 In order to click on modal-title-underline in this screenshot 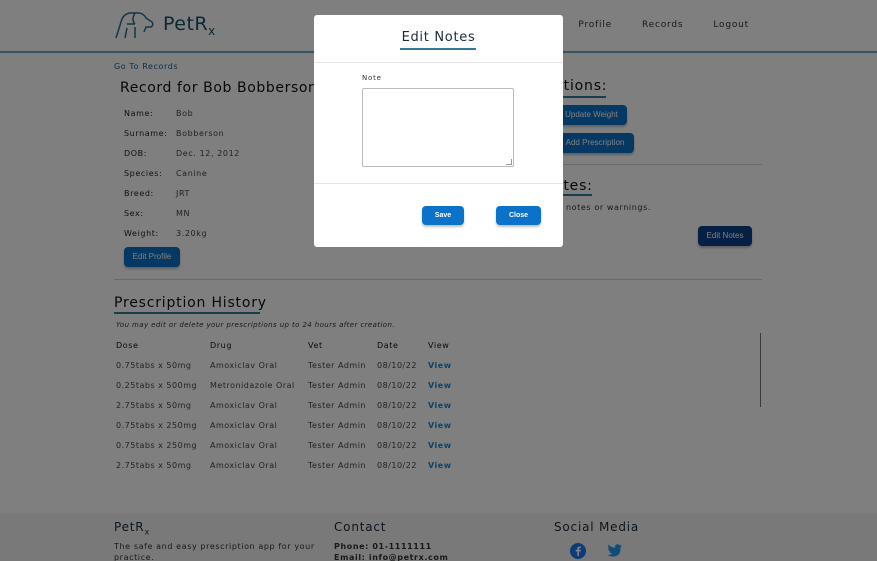, I will do `click(438, 49)`.